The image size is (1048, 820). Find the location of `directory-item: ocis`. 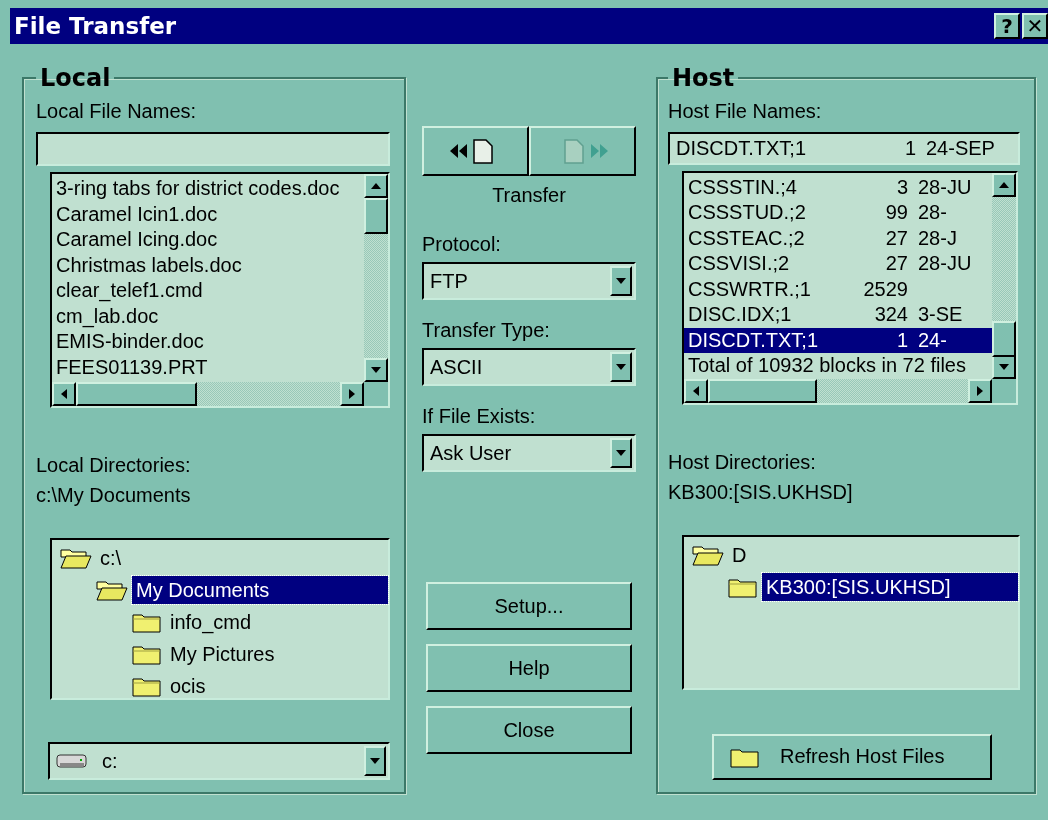

directory-item: ocis is located at coordinates (188, 686).